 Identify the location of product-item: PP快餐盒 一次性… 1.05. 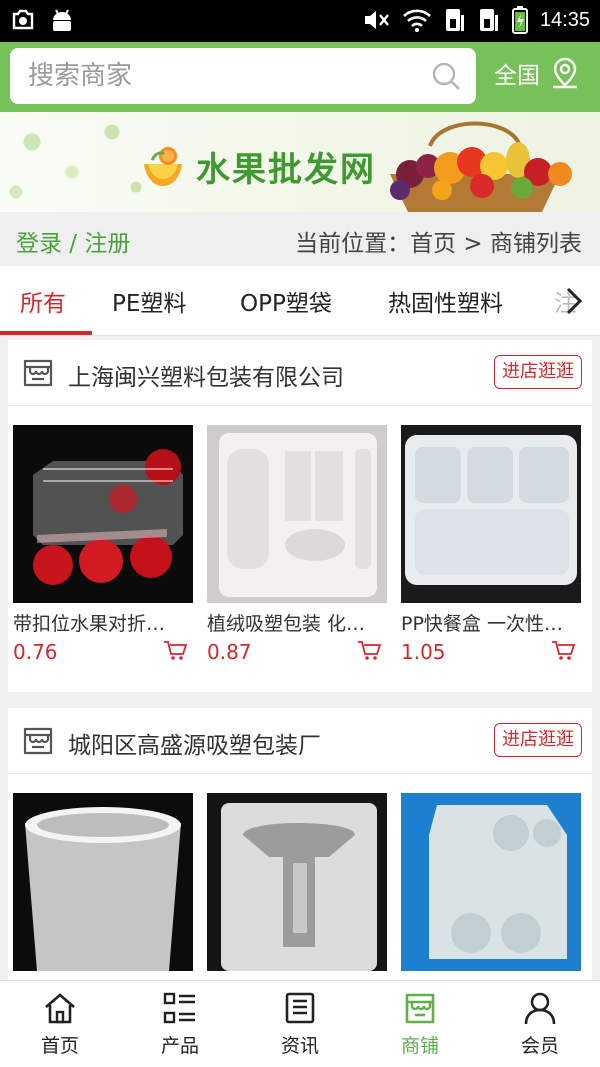
(491, 544).